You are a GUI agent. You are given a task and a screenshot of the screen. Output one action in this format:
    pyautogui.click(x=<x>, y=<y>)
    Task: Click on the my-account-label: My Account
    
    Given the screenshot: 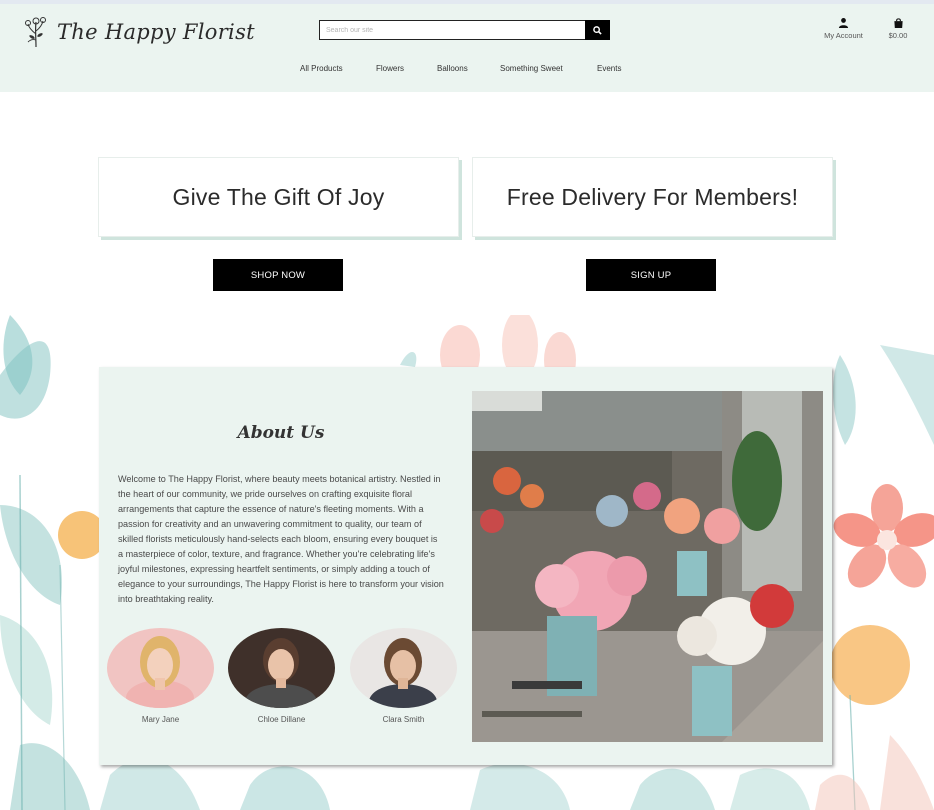 What is the action you would take?
    pyautogui.click(x=843, y=35)
    